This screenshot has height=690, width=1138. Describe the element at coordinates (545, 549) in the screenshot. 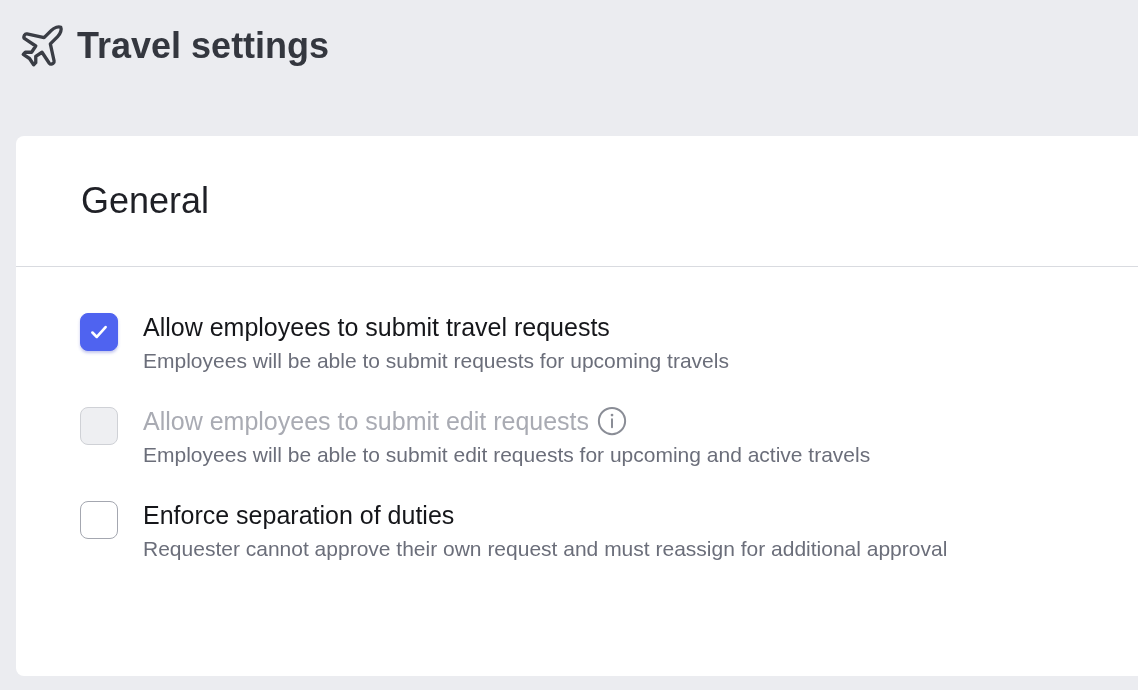

I see `option-description: Requester cannot approve their own request and must reassign for additional approval` at that location.